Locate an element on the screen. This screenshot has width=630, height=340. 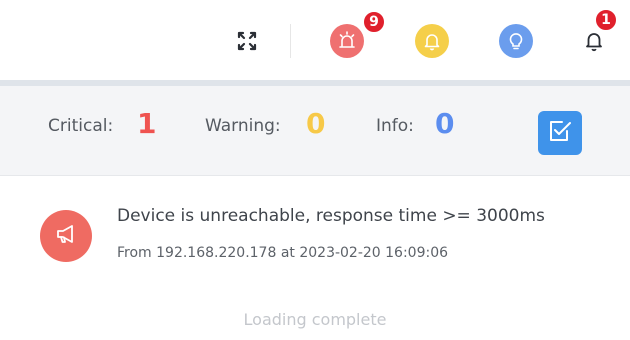
lightbulb-icon is located at coordinates (516, 41).